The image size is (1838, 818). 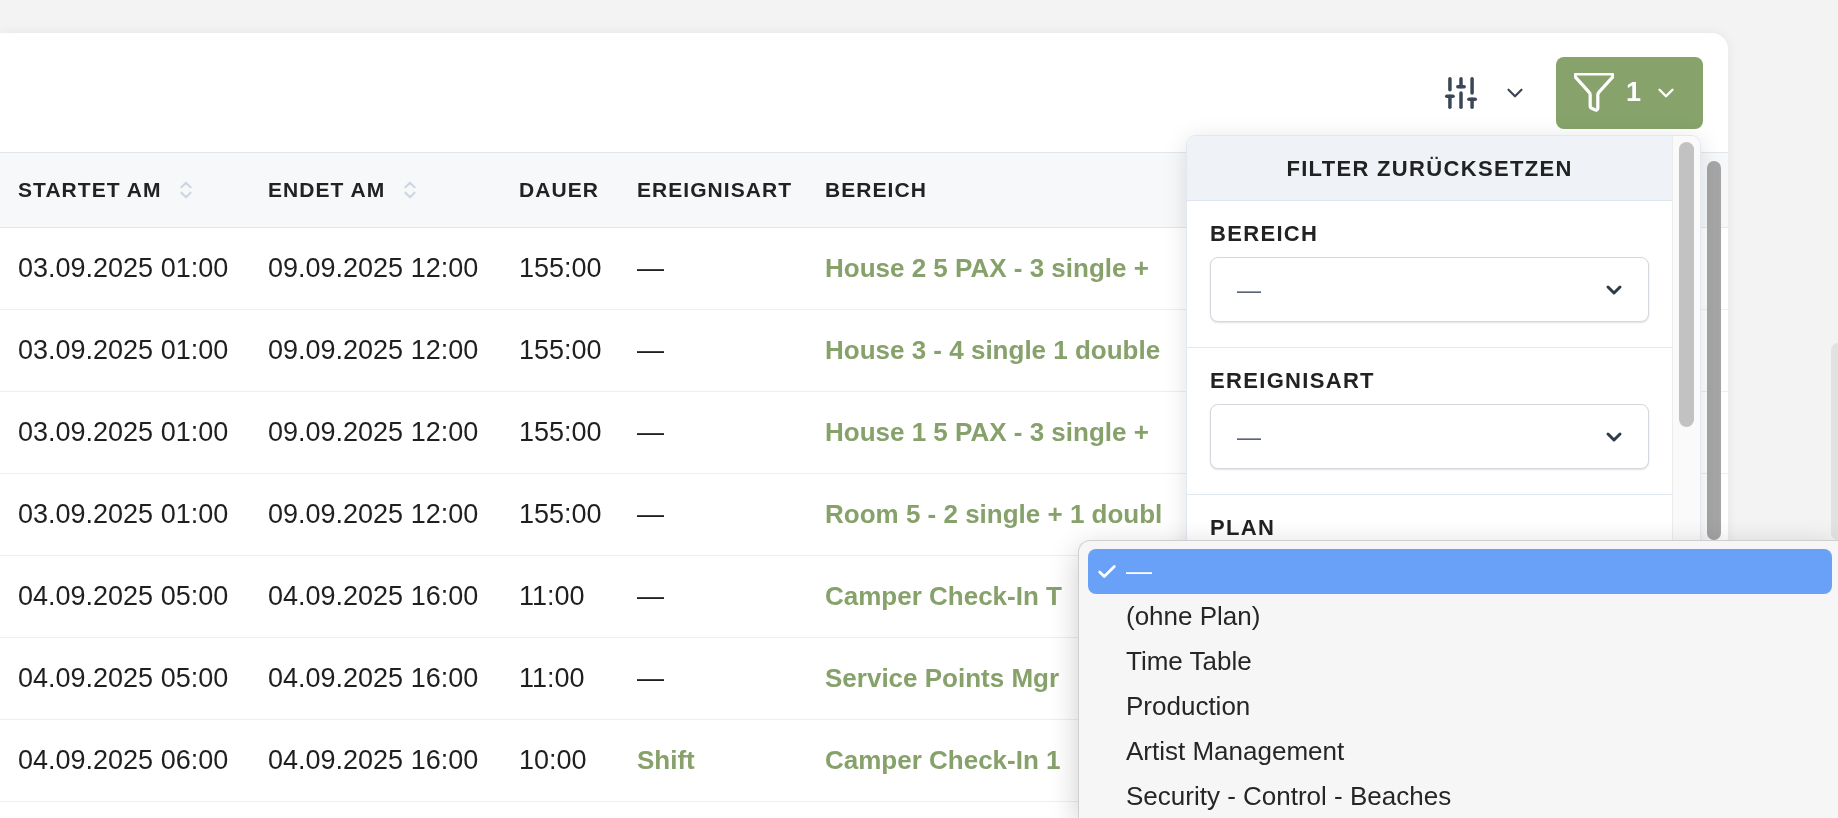 I want to click on menu-option: Time Table, so click(x=1460, y=661).